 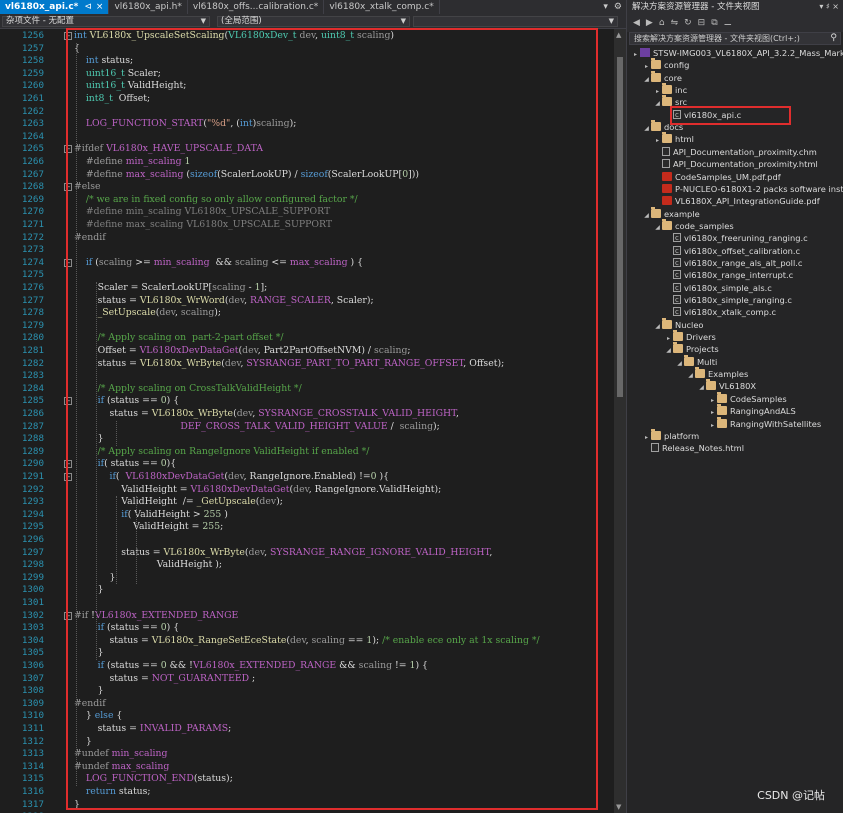 What do you see at coordinates (153, 779) in the screenshot?
I see `code-line: LOG_FUNCTION_END(status);` at bounding box center [153, 779].